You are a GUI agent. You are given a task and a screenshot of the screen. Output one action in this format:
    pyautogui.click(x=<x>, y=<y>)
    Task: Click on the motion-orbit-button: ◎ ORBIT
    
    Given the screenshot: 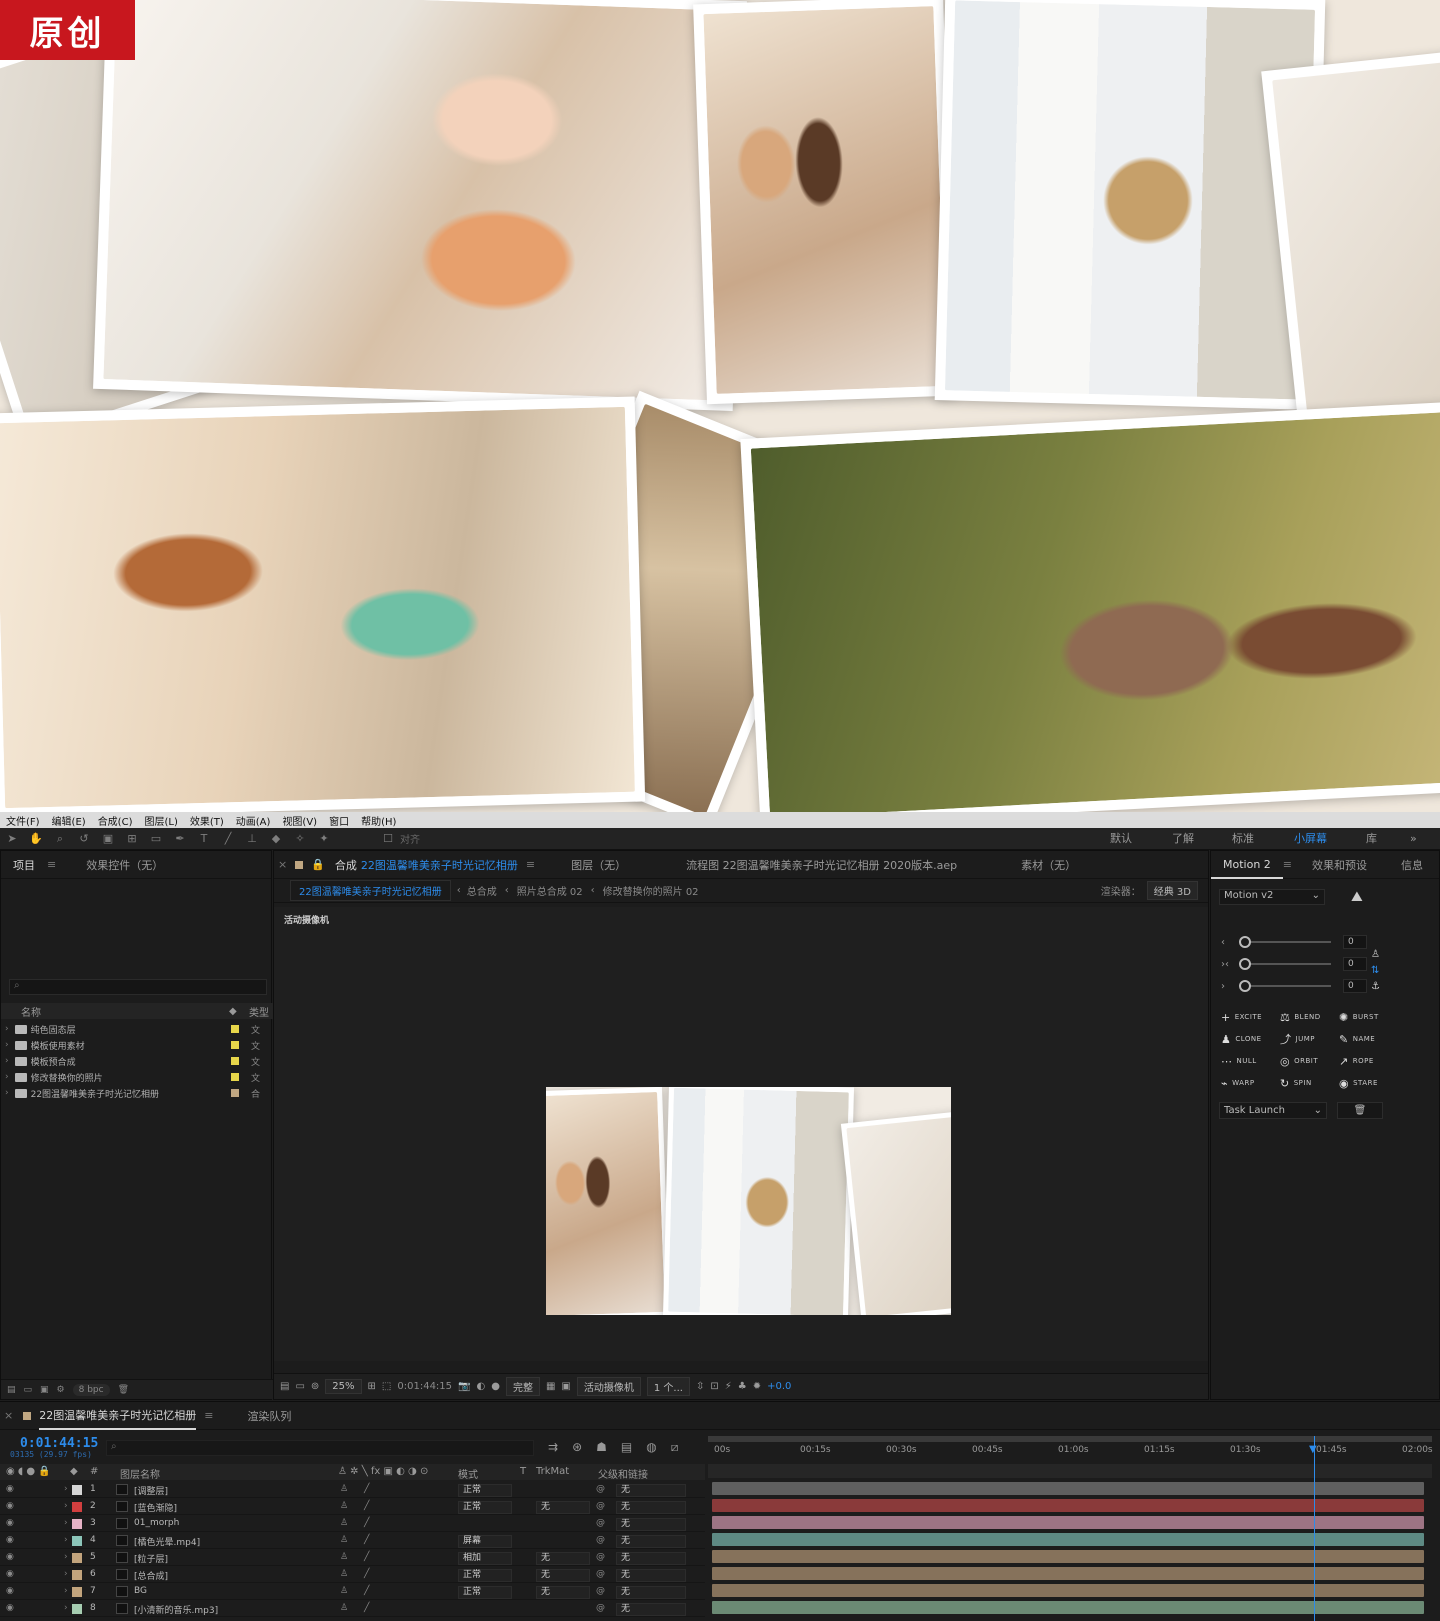 What is the action you would take?
    pyautogui.click(x=1311, y=1061)
    